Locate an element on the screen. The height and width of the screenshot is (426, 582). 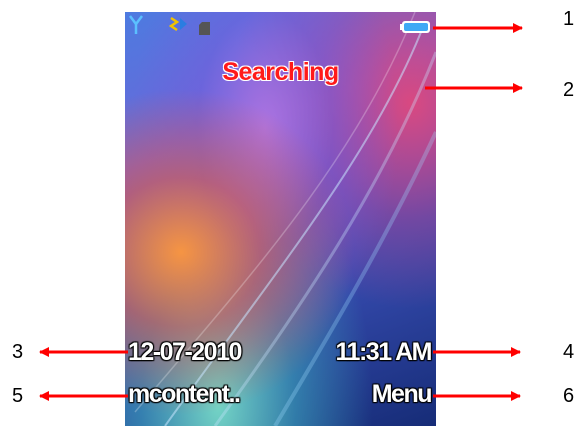
callout-number-2: 2 is located at coordinates (569, 90).